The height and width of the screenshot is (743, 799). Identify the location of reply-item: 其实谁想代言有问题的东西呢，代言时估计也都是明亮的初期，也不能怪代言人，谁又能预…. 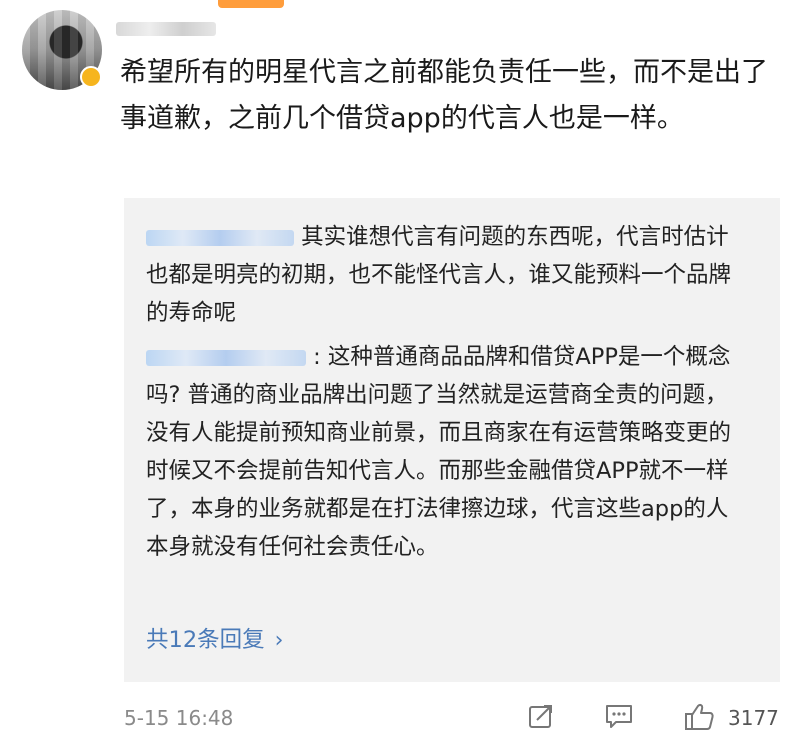
(446, 275).